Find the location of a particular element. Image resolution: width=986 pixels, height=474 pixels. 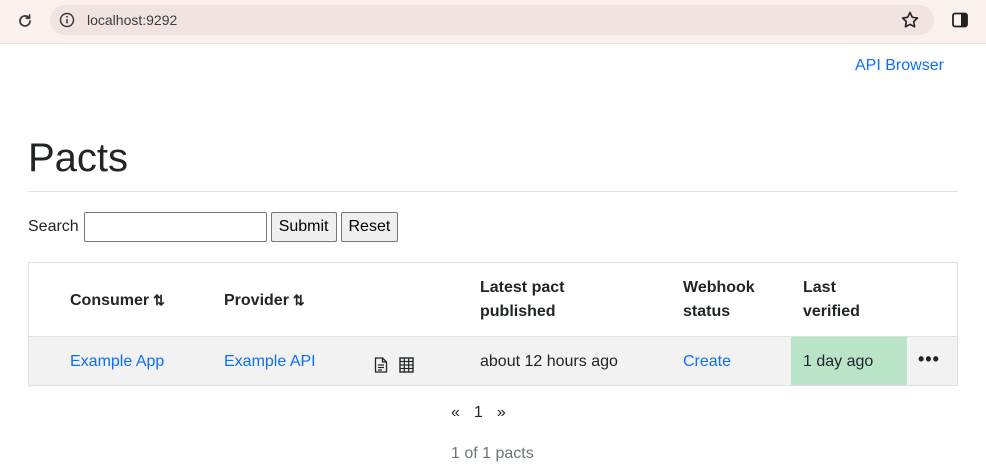

bookmark-star-icon is located at coordinates (910, 20).